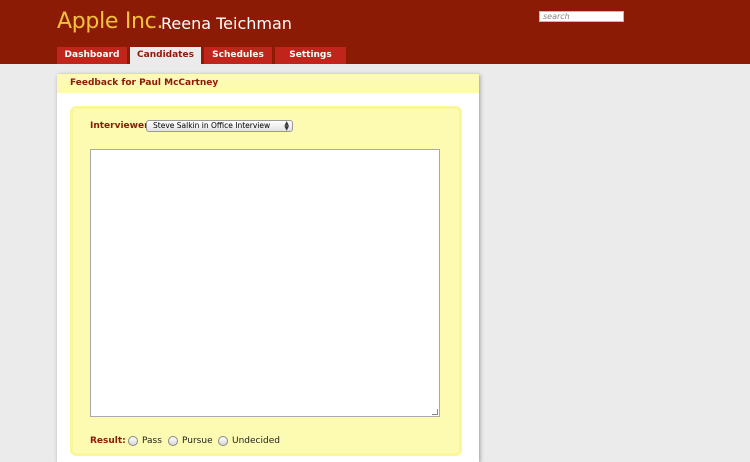 This screenshot has height=462, width=750. I want to click on resize-handle-icon, so click(435, 412).